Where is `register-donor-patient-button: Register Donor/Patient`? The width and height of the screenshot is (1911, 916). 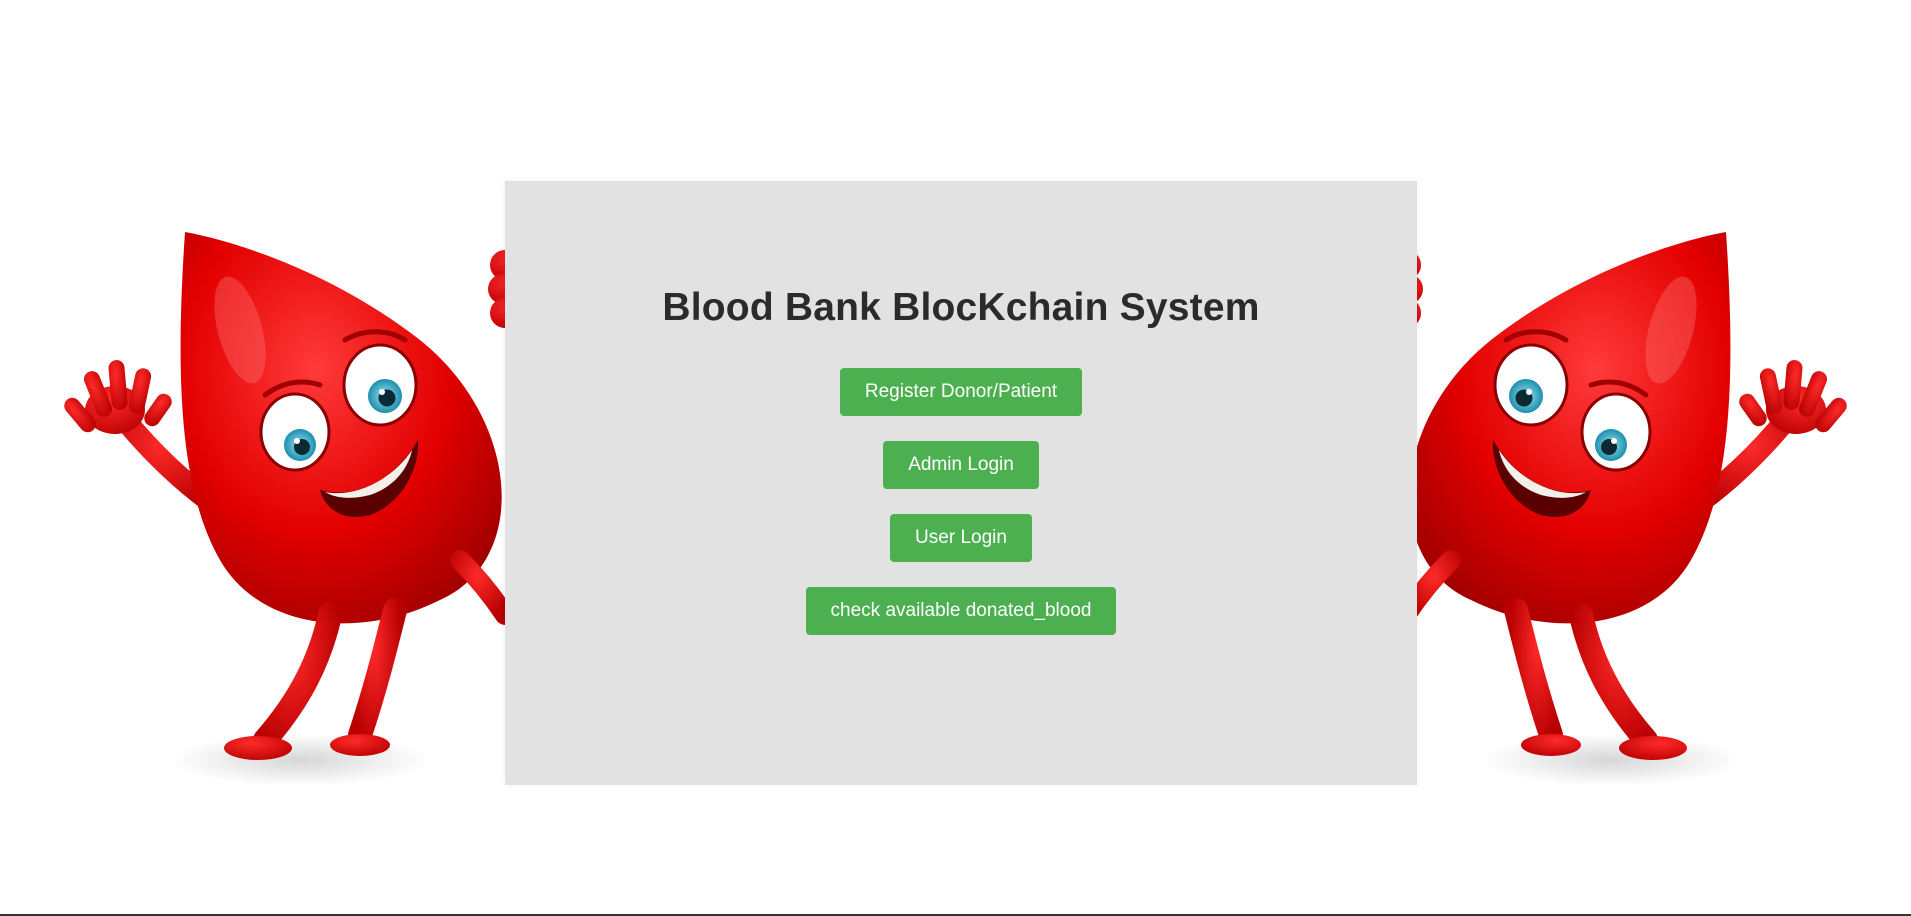
register-donor-patient-button: Register Donor/Patient is located at coordinates (961, 392).